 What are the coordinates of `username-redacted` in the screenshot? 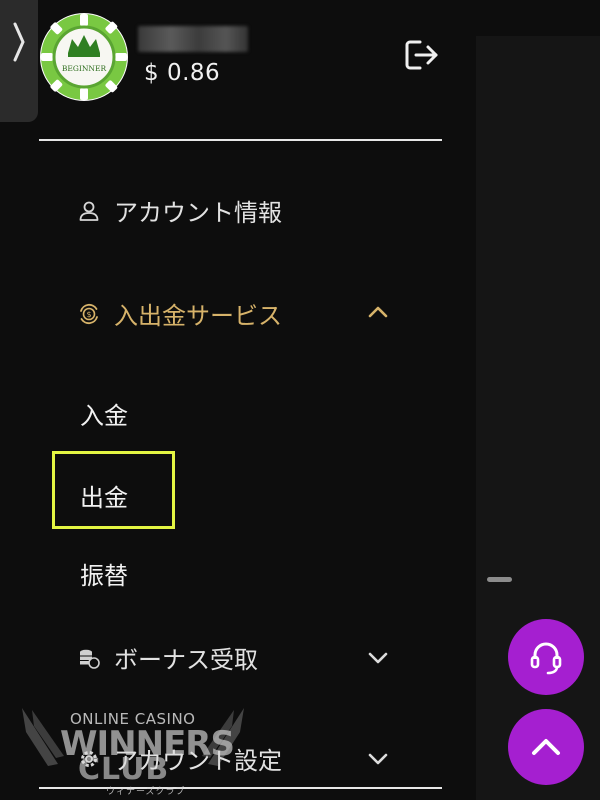 It's located at (193, 39).